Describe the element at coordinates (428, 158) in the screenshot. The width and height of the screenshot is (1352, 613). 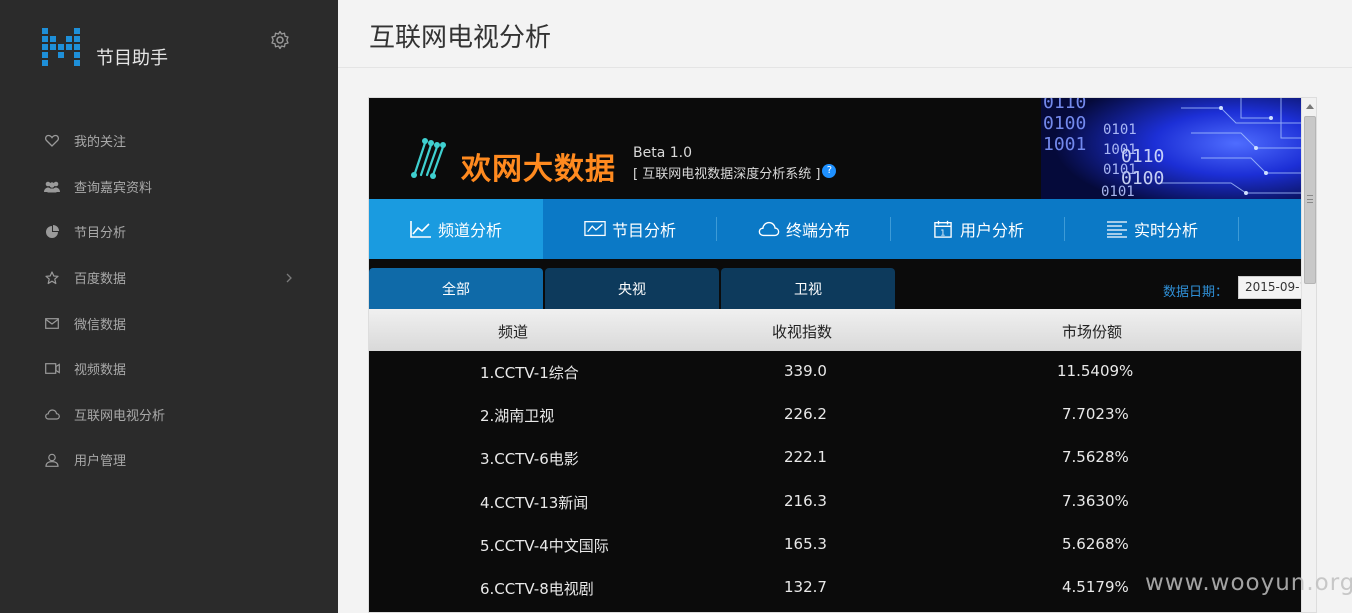
I see `circuit-logo-icon` at that location.